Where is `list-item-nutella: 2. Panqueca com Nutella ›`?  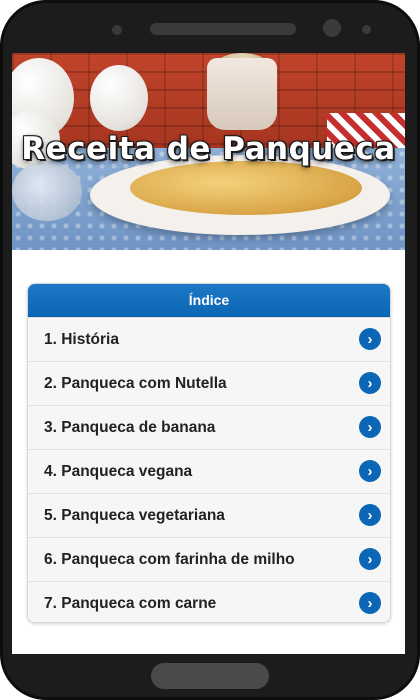
list-item-nutella: 2. Panqueca com Nutella › is located at coordinates (209, 383).